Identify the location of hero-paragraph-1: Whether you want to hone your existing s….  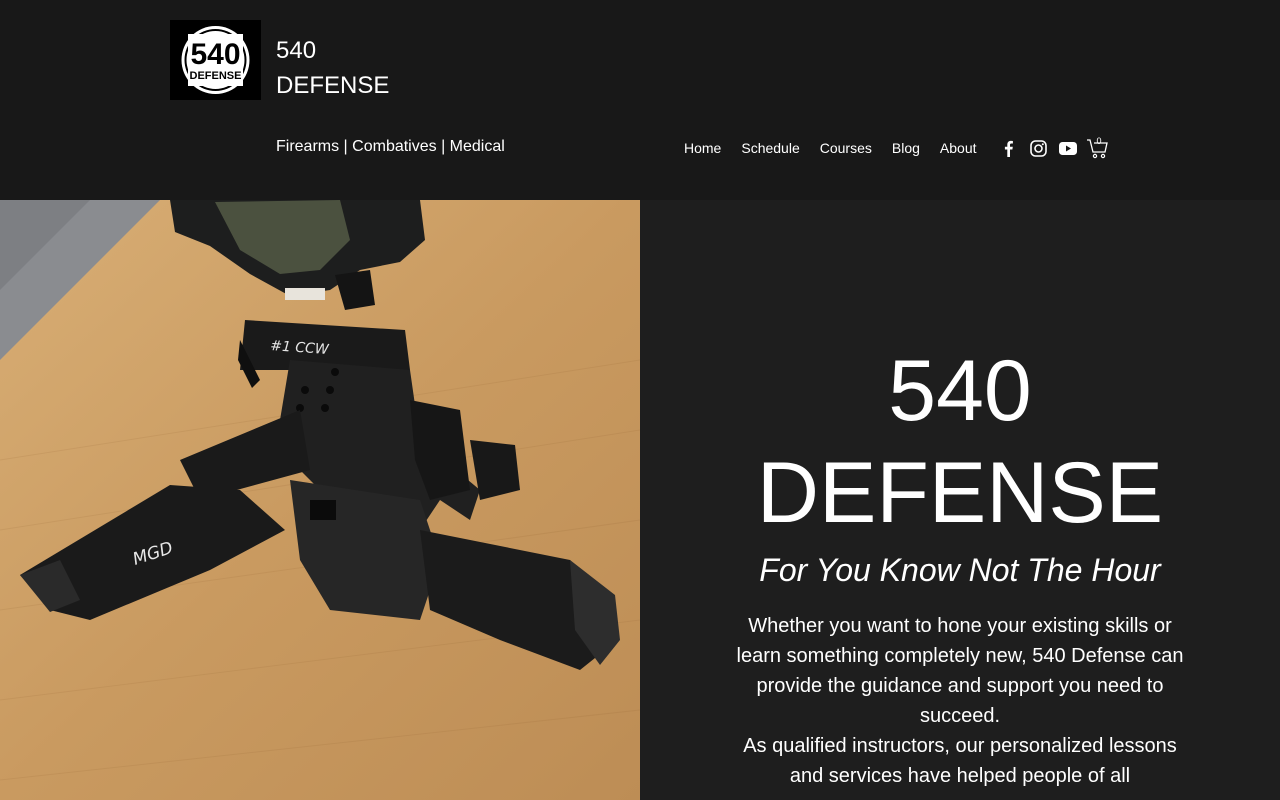
(960, 671).